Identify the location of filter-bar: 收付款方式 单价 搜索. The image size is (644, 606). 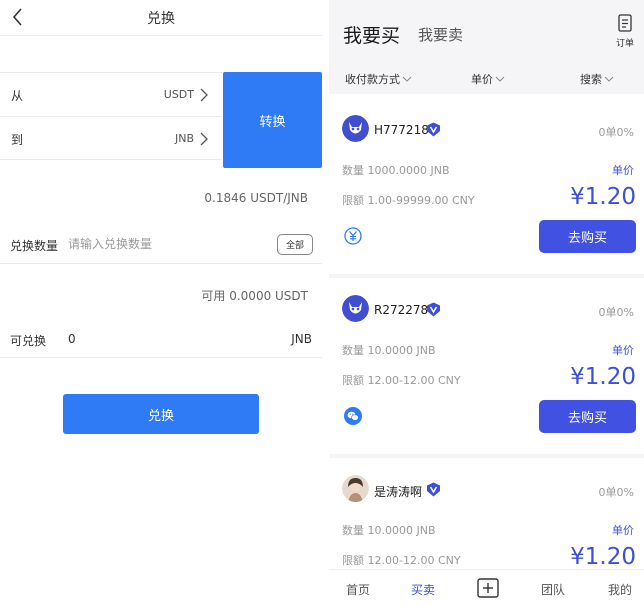
(486, 78).